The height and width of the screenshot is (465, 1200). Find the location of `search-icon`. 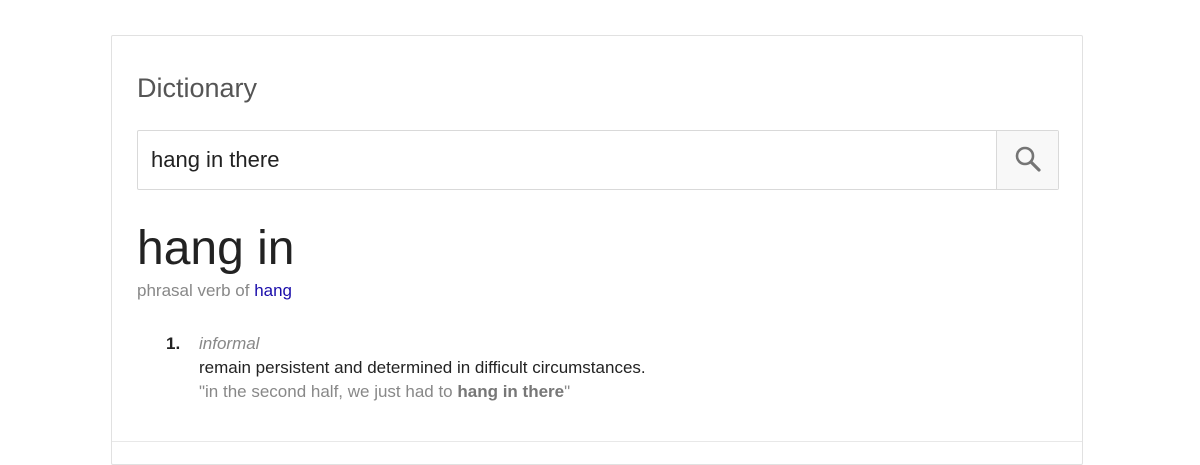

search-icon is located at coordinates (1028, 160).